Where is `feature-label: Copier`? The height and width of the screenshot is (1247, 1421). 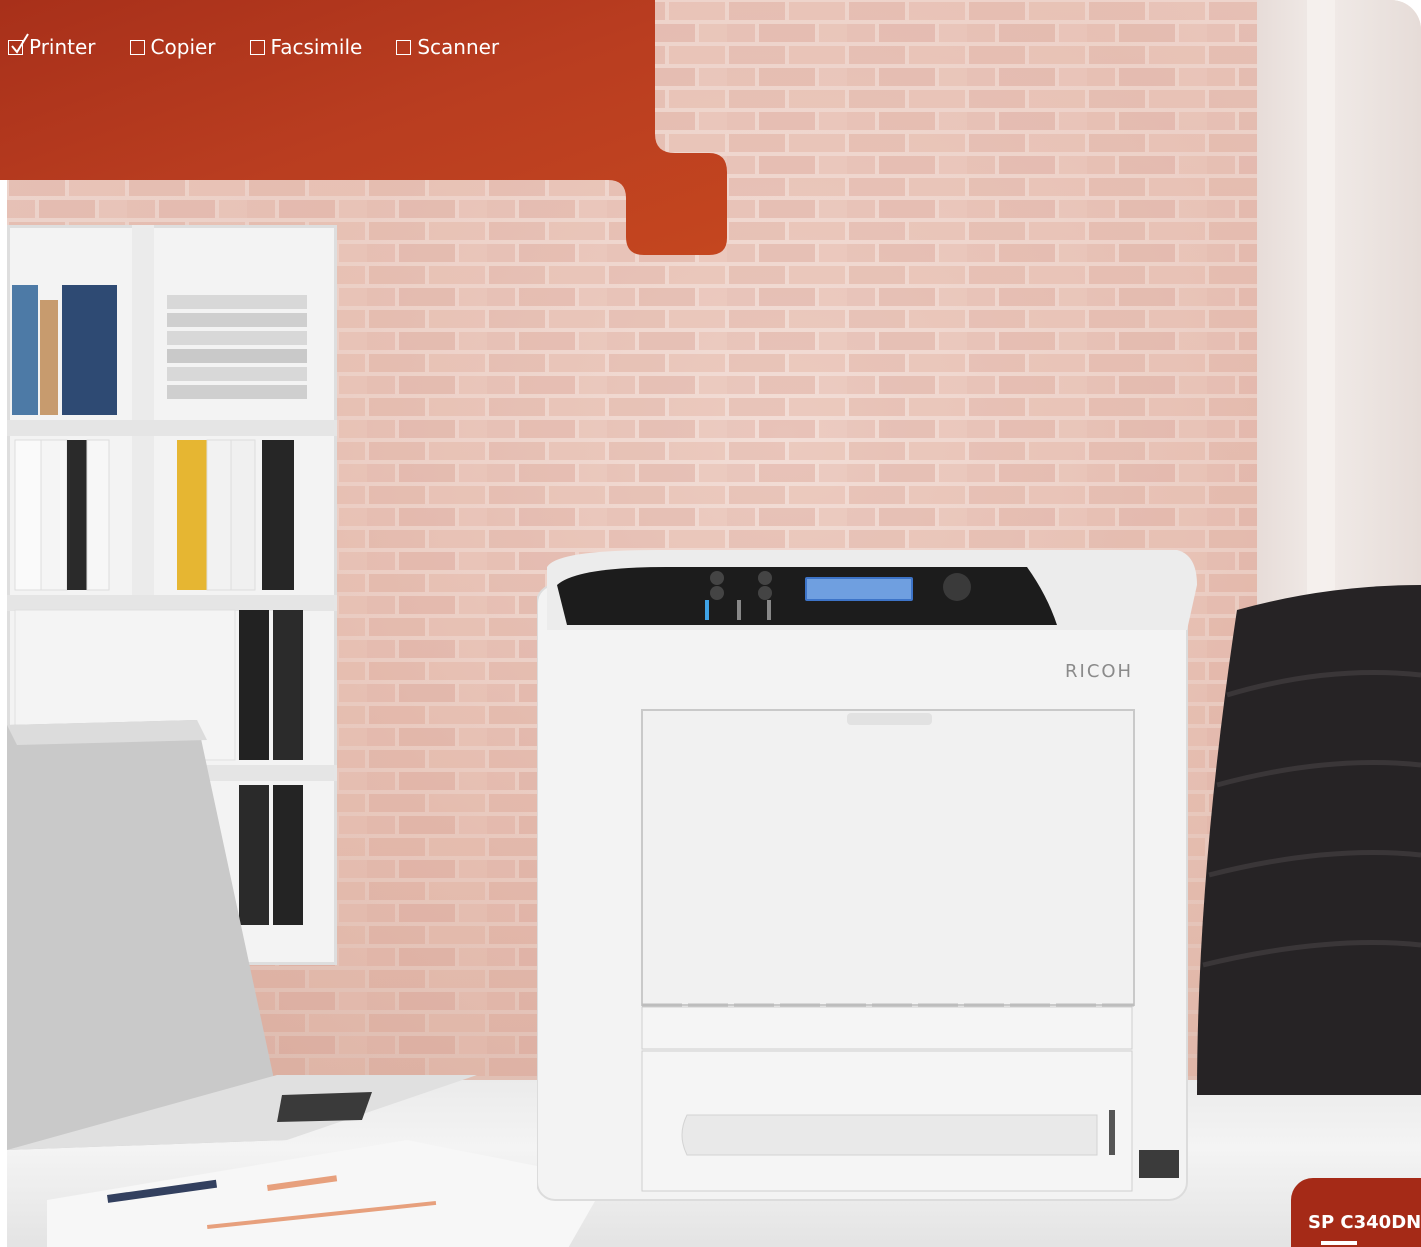
feature-label: Copier is located at coordinates (183, 47).